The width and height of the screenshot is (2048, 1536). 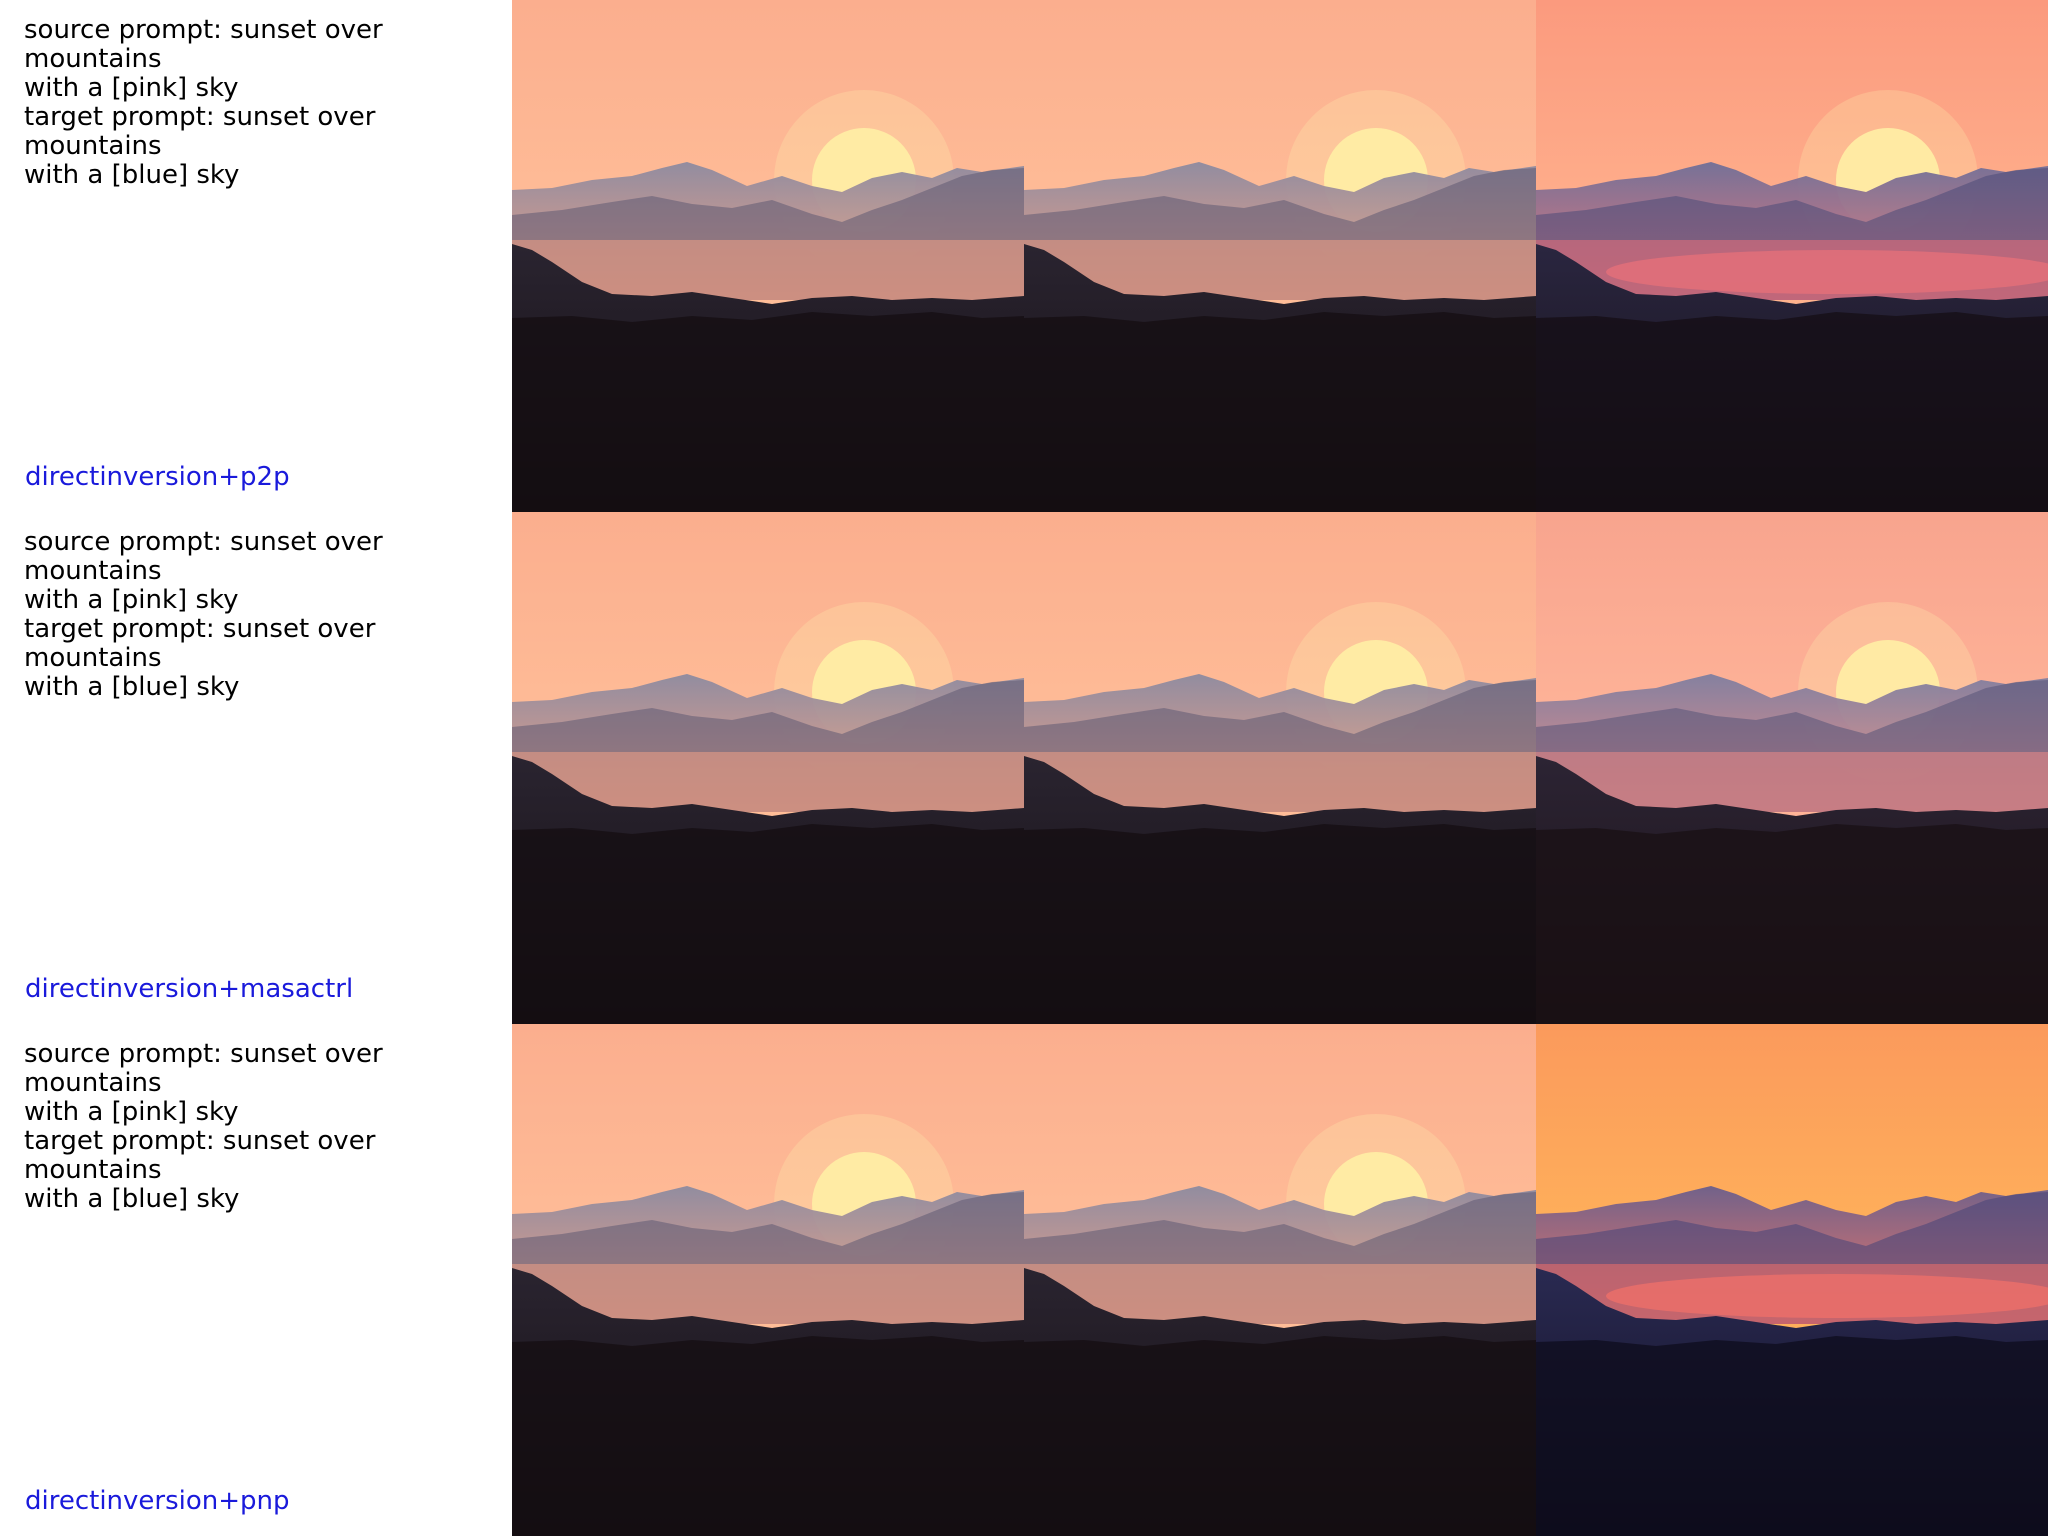 What do you see at coordinates (157, 477) in the screenshot?
I see `method-label: directinversion+p2p` at bounding box center [157, 477].